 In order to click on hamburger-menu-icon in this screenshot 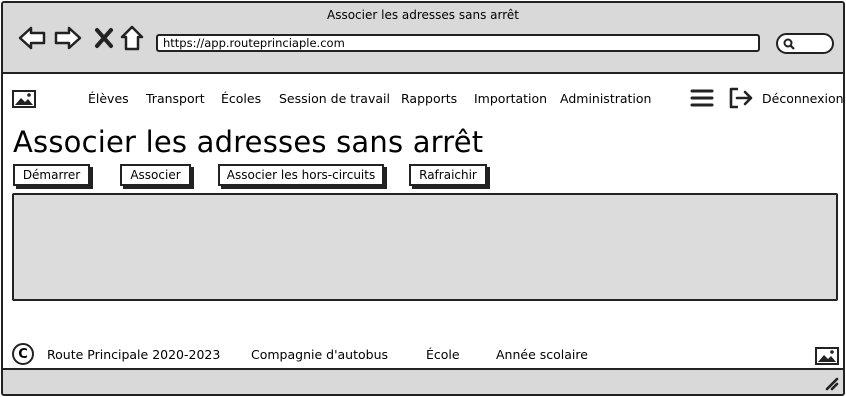, I will do `click(702, 98)`.